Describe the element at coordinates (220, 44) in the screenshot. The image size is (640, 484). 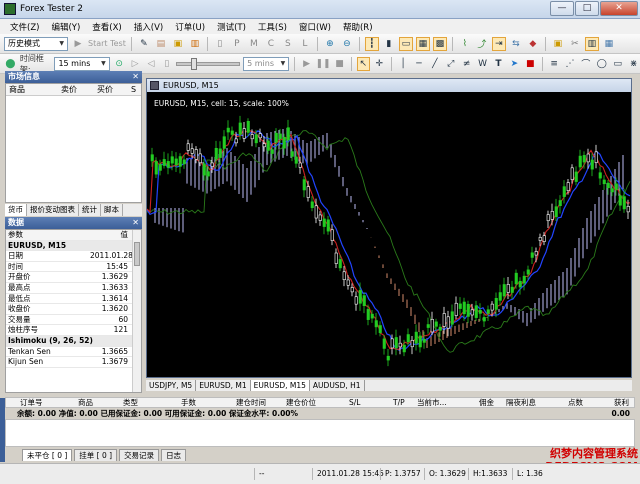
I see `doc-icon: ▯` at that location.